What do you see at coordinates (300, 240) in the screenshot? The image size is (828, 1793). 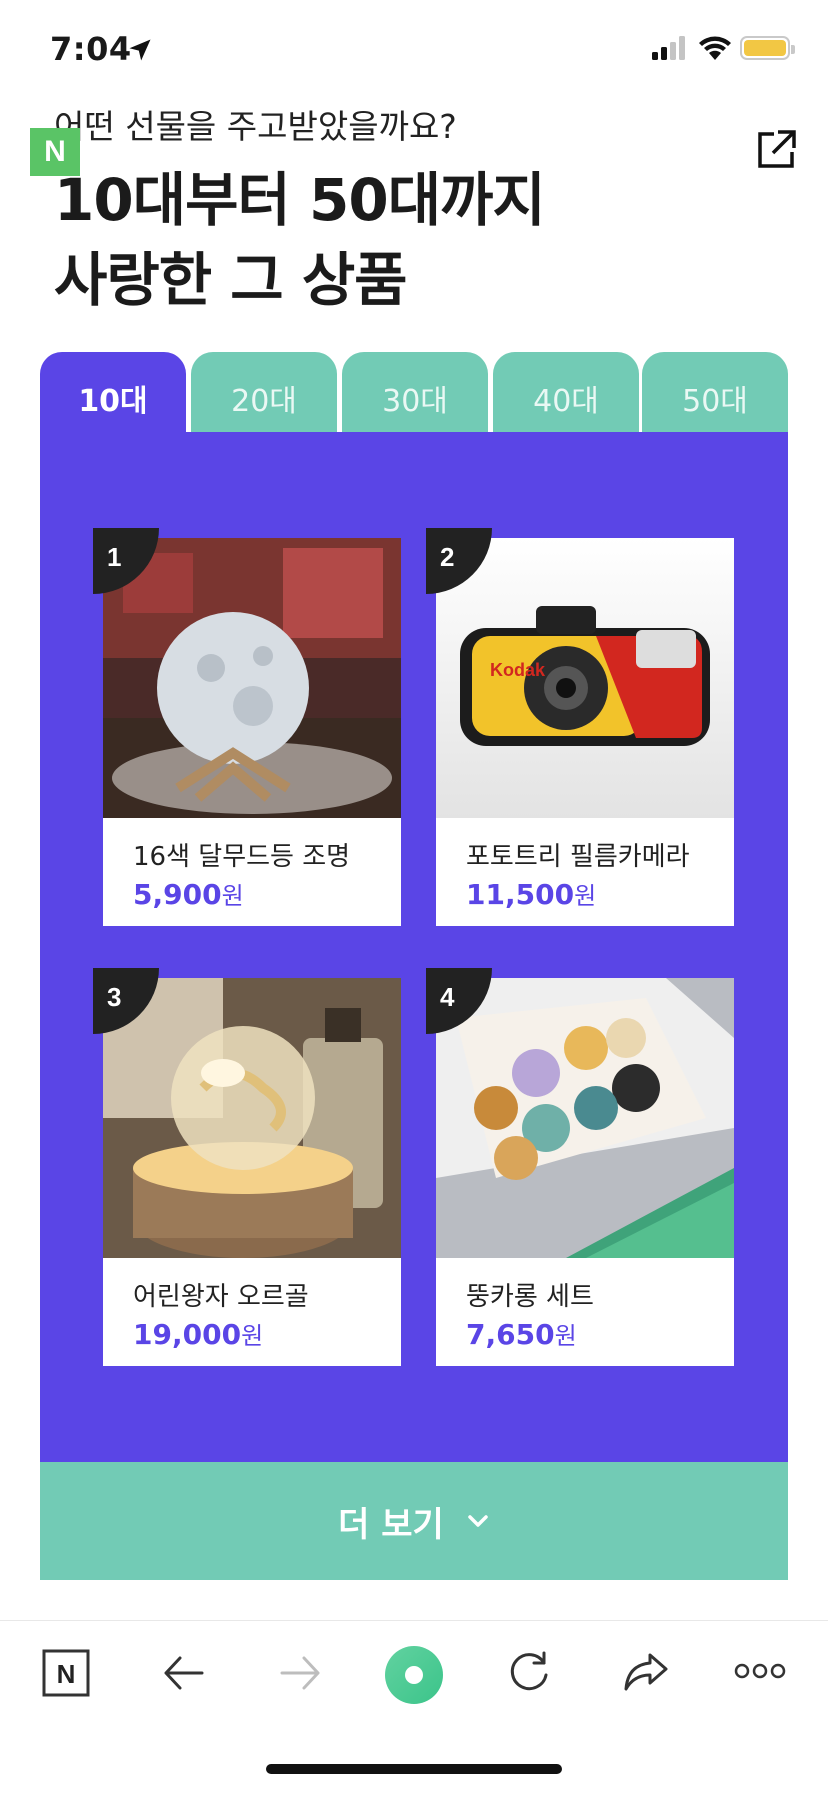 I see `page-title: 10대부터 50대까지 사랑한 그 상품` at bounding box center [300, 240].